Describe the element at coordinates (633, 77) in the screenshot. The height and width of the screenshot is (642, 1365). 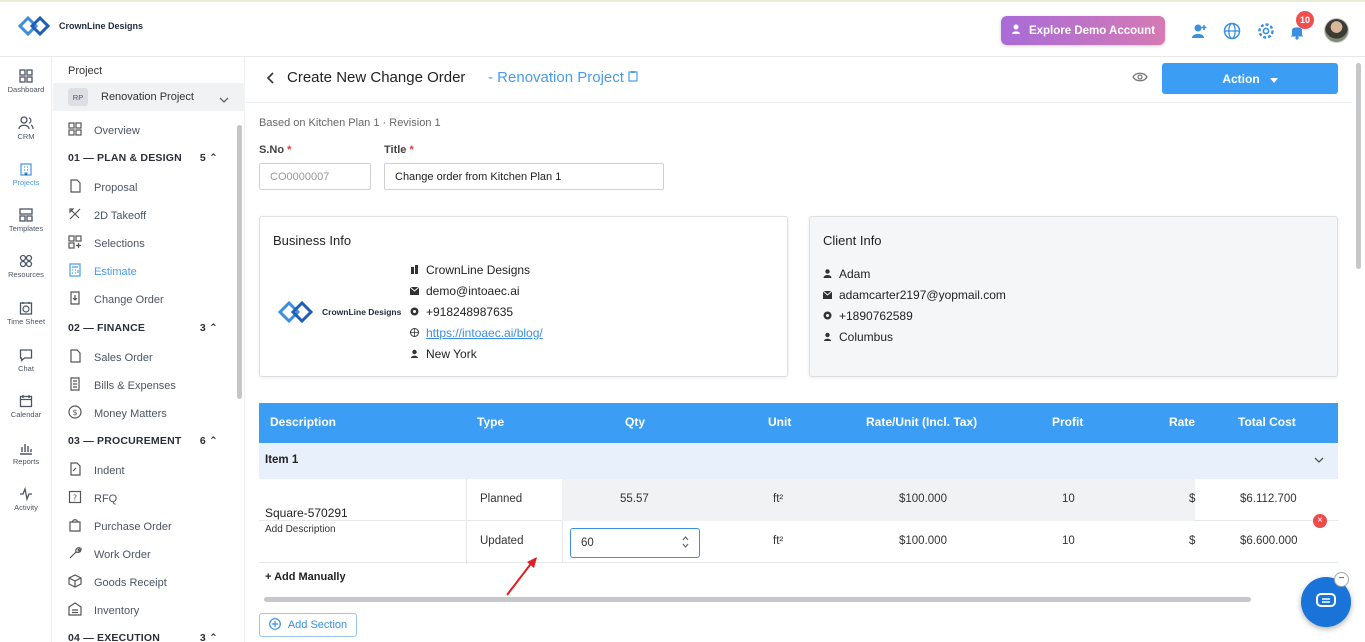
I see `clipboard-icon` at that location.